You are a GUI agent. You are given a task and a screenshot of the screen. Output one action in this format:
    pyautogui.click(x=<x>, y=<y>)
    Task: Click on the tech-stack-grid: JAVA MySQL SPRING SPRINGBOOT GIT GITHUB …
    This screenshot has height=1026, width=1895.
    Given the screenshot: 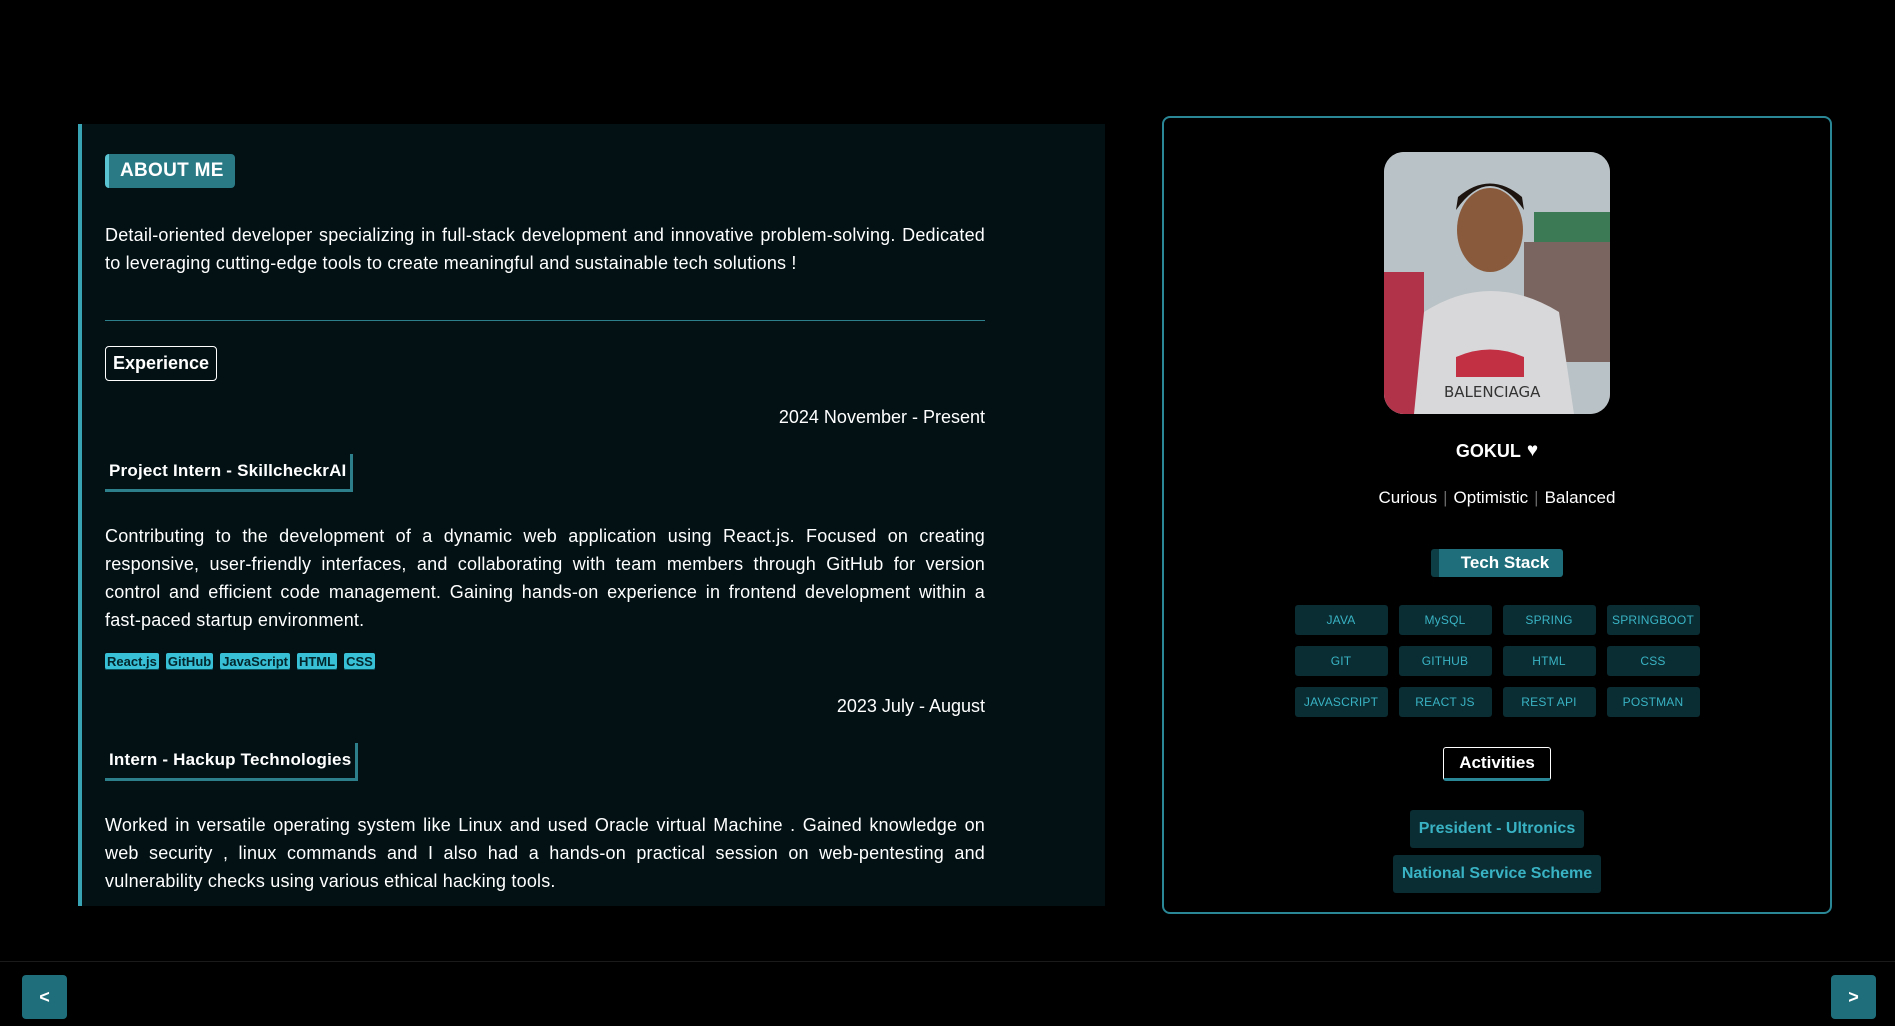 What is the action you would take?
    pyautogui.click(x=1497, y=661)
    